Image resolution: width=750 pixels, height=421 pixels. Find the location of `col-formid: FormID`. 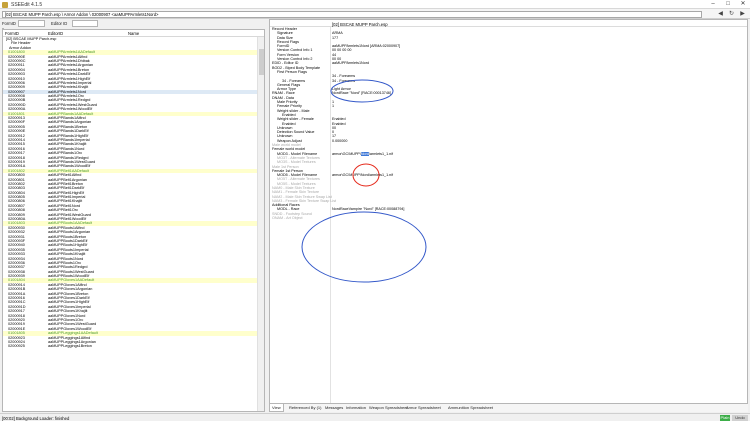

col-formid: FormID is located at coordinates (12, 33).